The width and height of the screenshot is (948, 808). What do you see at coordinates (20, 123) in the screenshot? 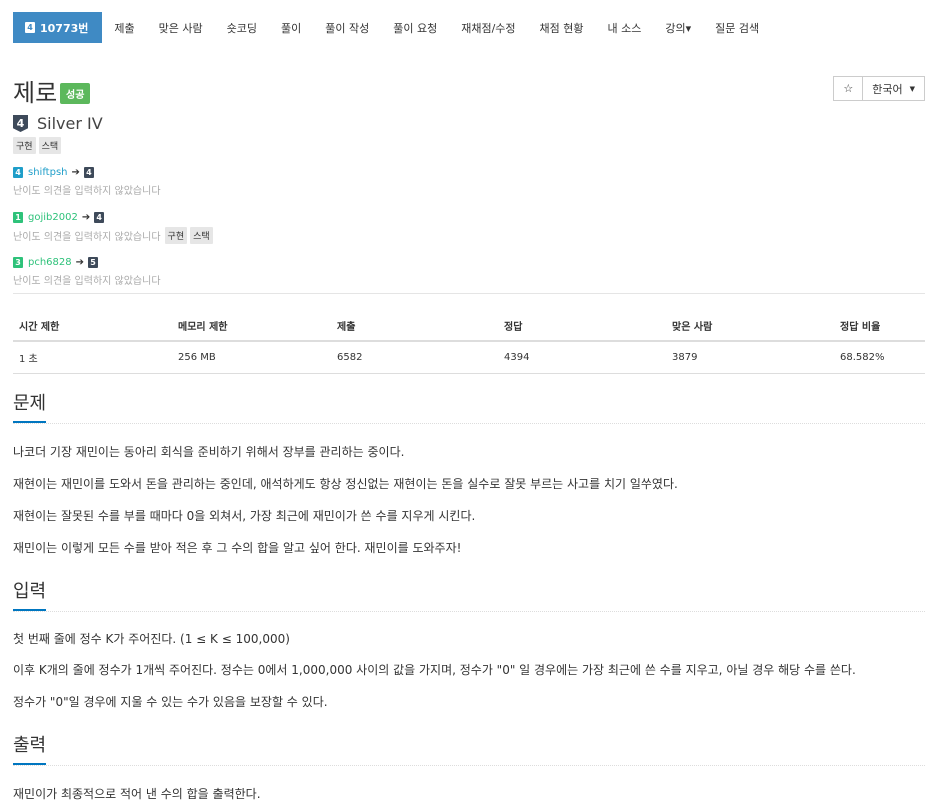
I see `silver-tier-icon: 4` at bounding box center [20, 123].